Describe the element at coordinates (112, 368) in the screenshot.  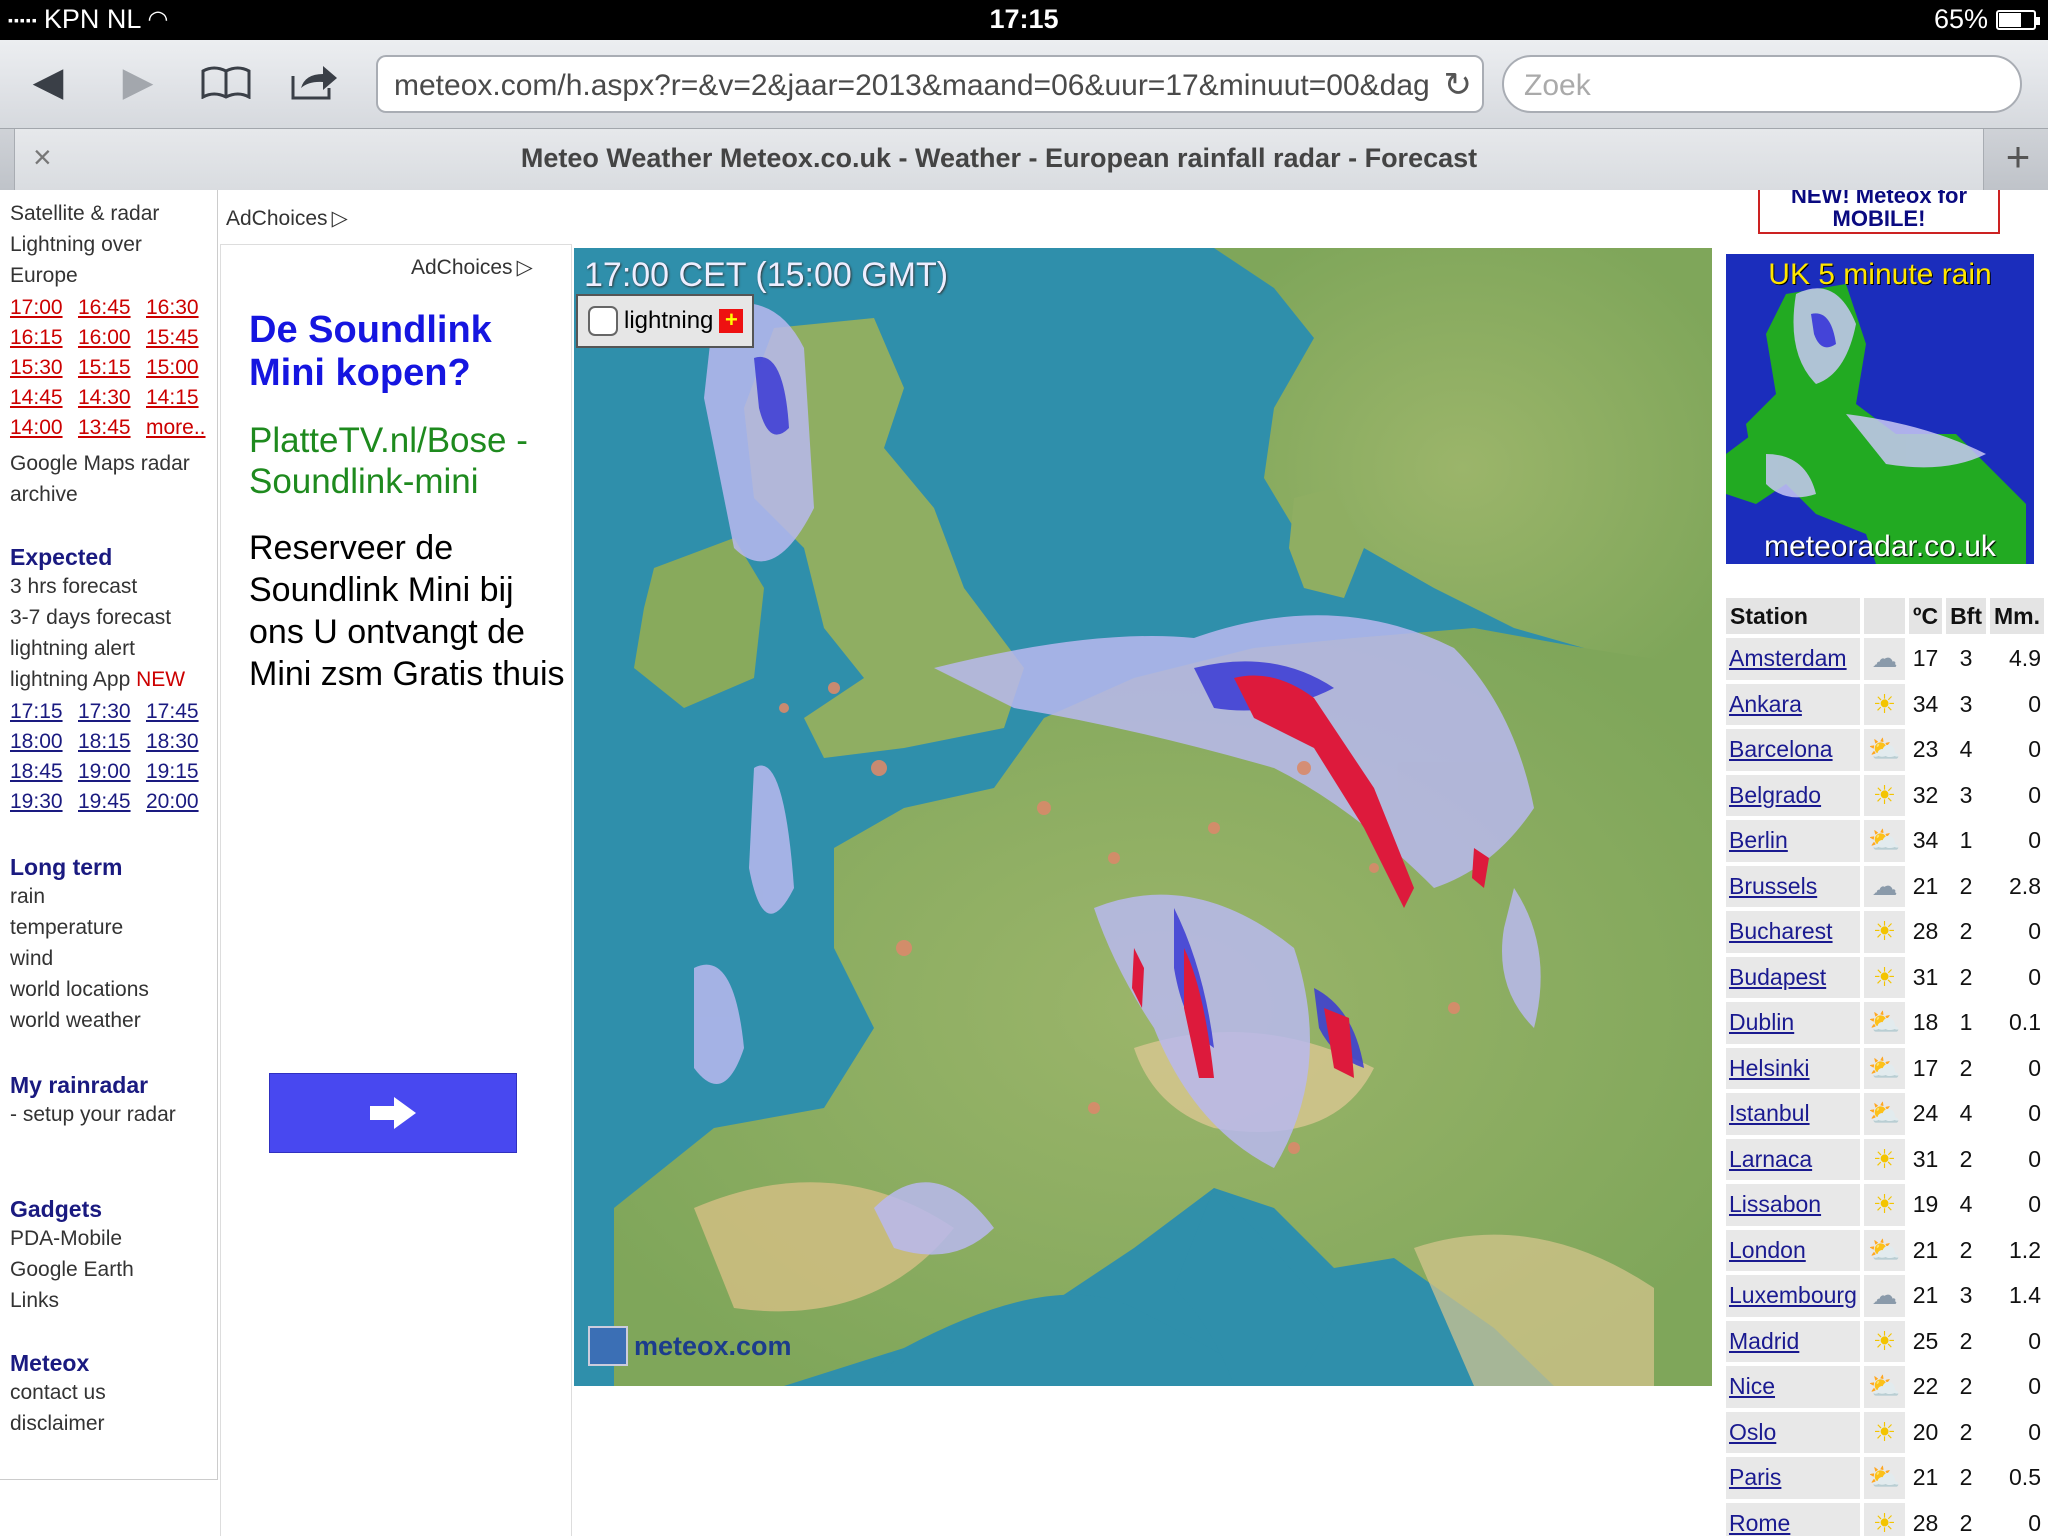
I see `past-time-link: 15:15` at that location.